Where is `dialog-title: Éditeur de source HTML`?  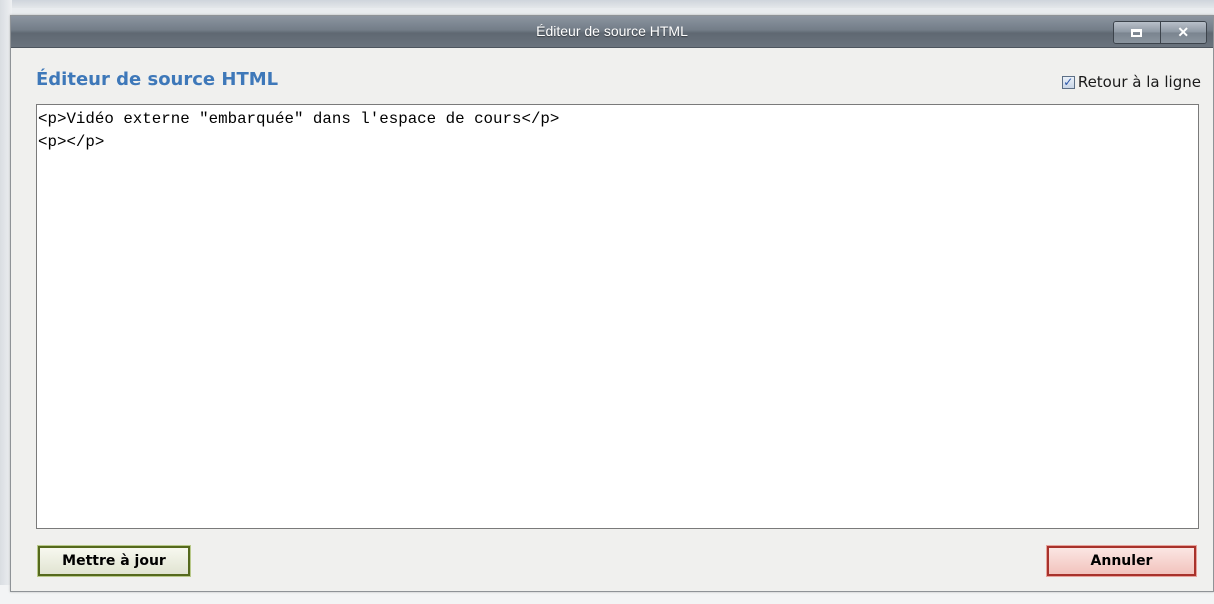 dialog-title: Éditeur de source HTML is located at coordinates (612, 31).